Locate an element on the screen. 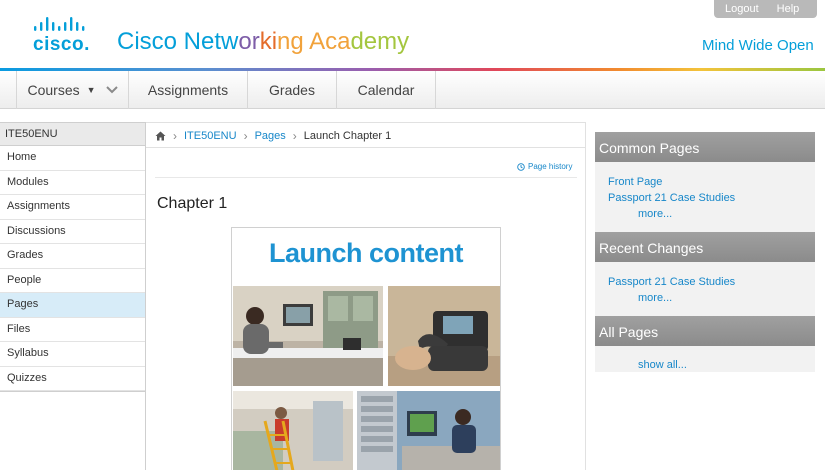  course-code: ITE50ENU is located at coordinates (73, 134).